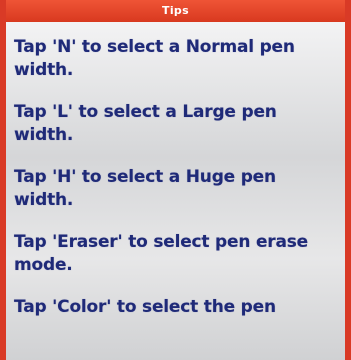  Describe the element at coordinates (145, 307) in the screenshot. I see `tip-color: Tap 'Color' to select the pen` at that location.